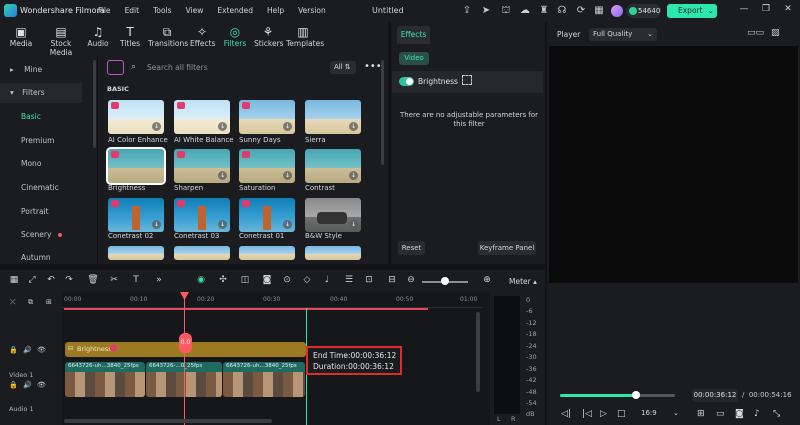 This screenshot has height=425, width=800. Describe the element at coordinates (195, 10) in the screenshot. I see `menu-view: View` at that location.